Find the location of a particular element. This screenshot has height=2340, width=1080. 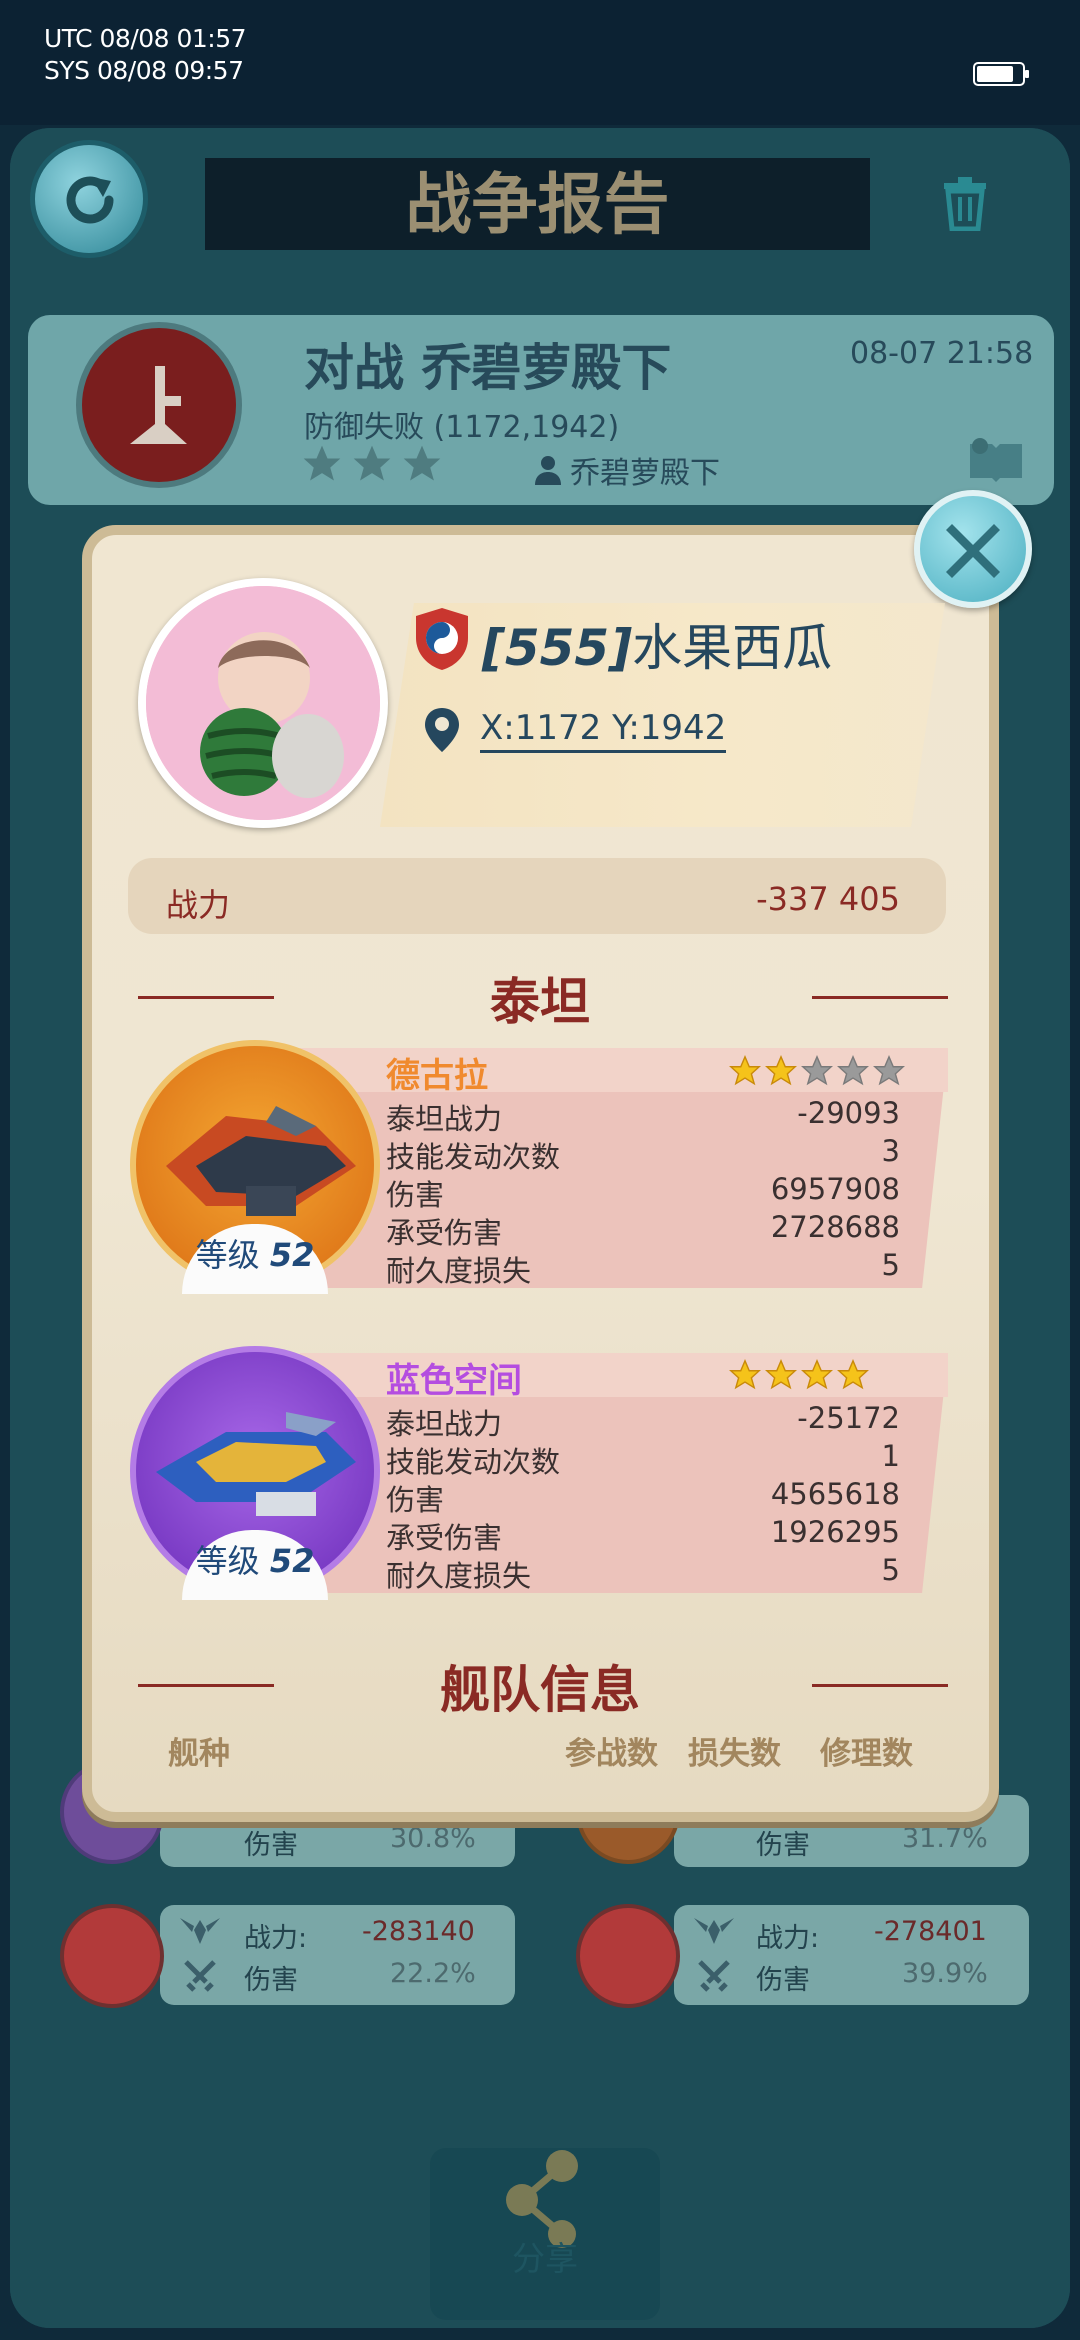

trash-icon is located at coordinates (965, 203).